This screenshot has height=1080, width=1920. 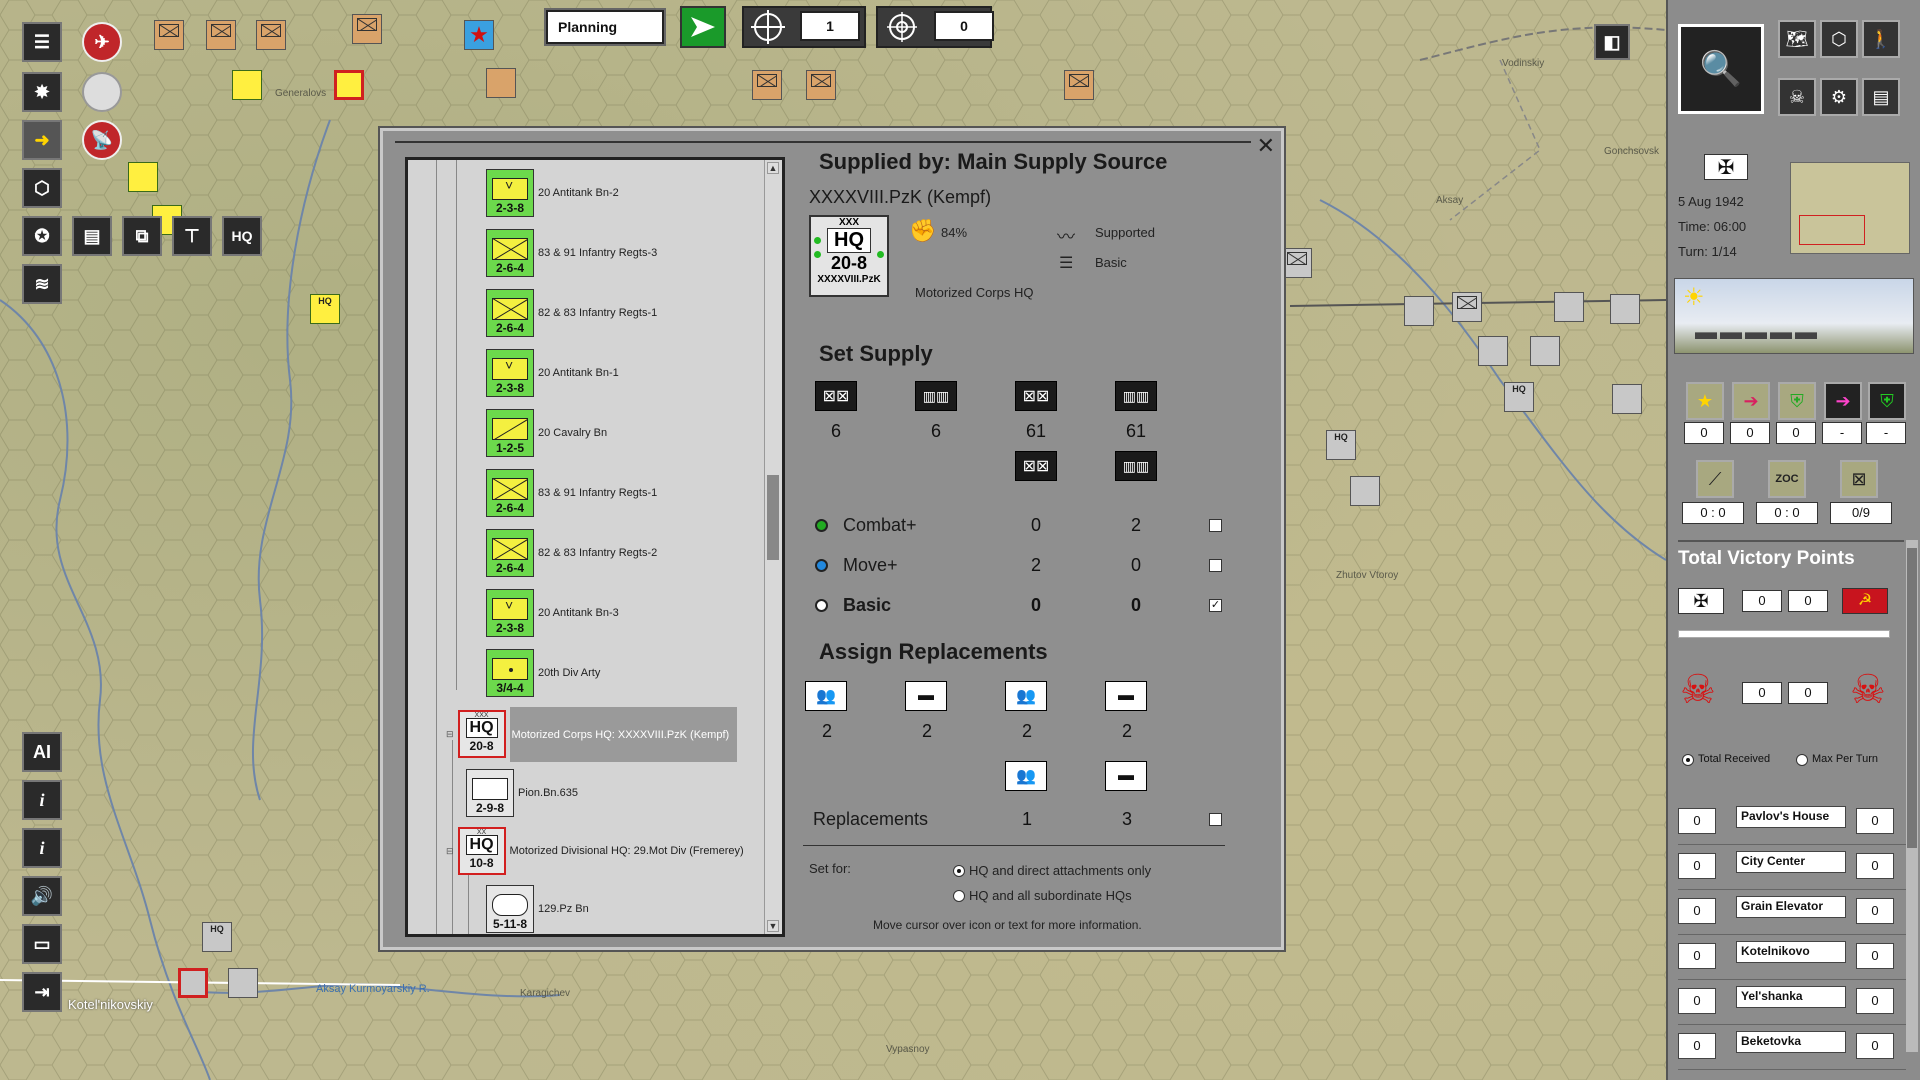 What do you see at coordinates (552, 613) in the screenshot?
I see `tree-item-unit: 2-3-8 20 Antitank Bn-3` at bounding box center [552, 613].